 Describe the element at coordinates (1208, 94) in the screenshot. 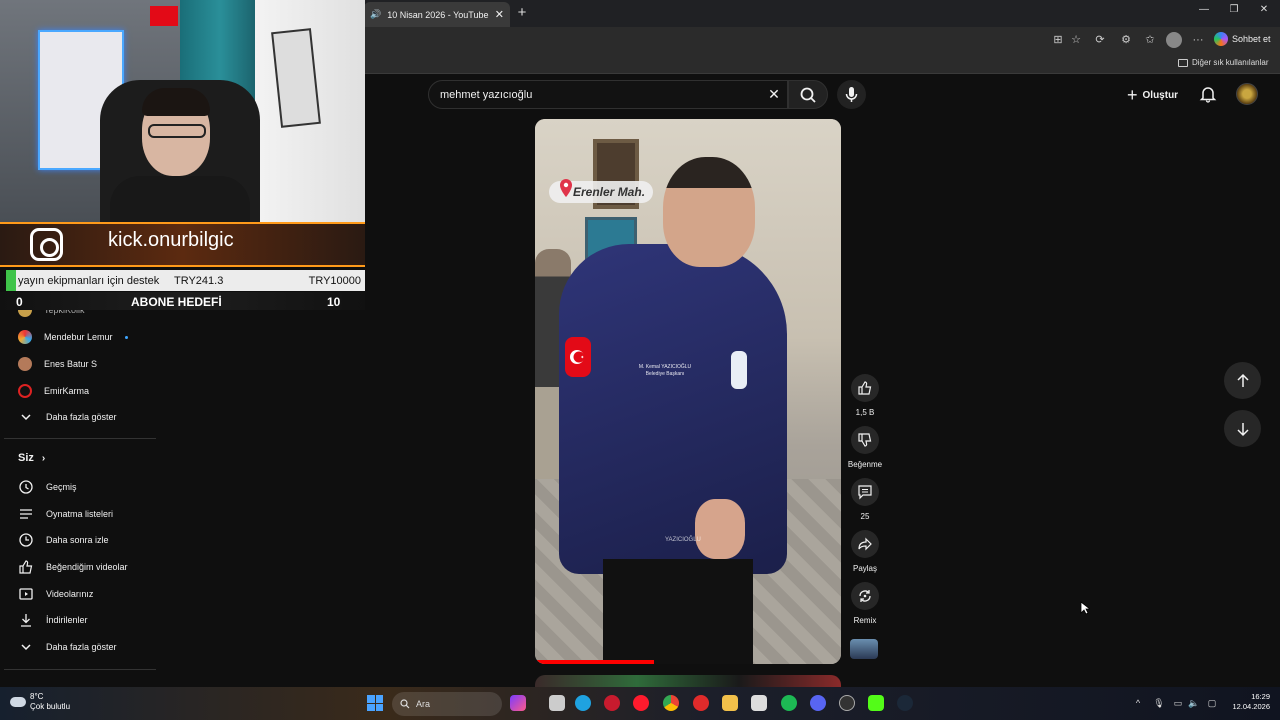

I see `notifications-bell-icon` at that location.